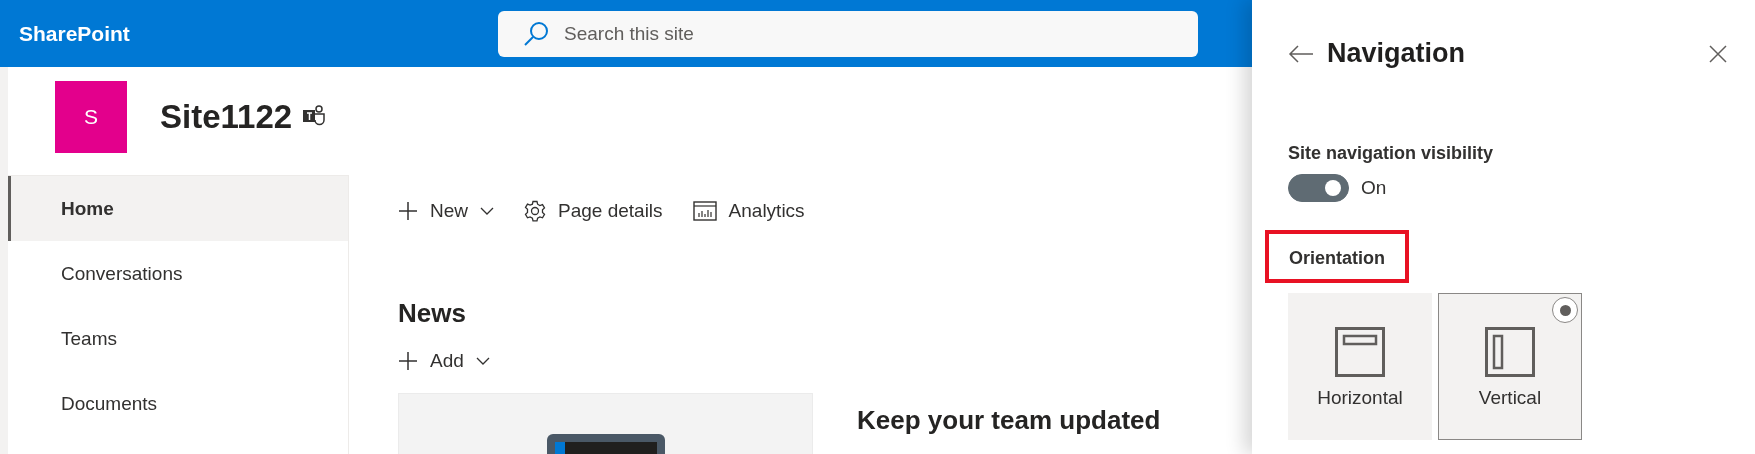 This screenshot has height=454, width=1755. What do you see at coordinates (704, 211) in the screenshot?
I see `chart-icon` at bounding box center [704, 211].